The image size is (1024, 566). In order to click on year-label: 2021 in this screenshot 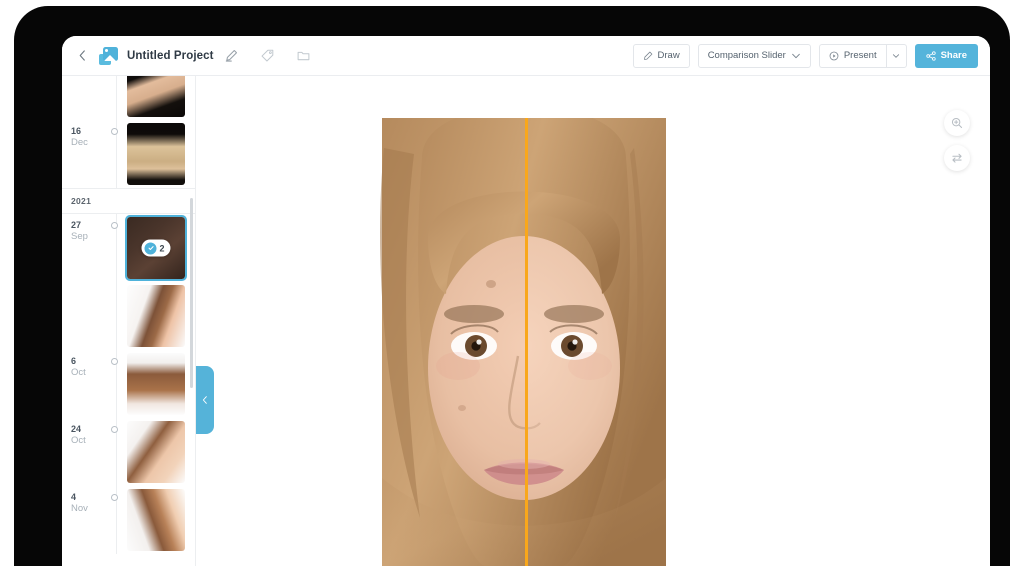, I will do `click(81, 201)`.